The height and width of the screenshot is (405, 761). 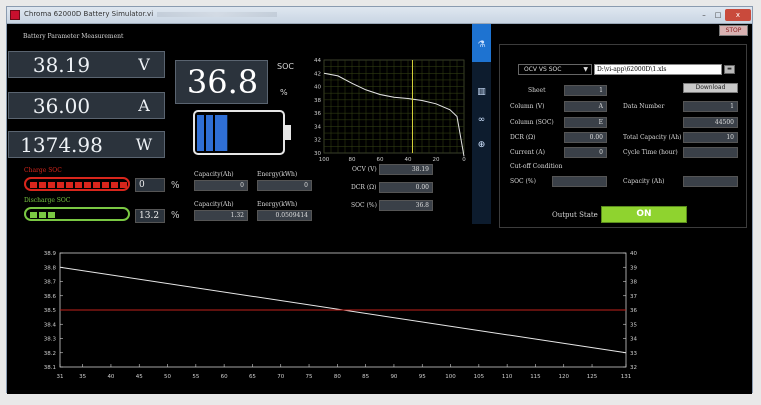 I want to click on discharge-soc-bar, so click(x=77, y=214).